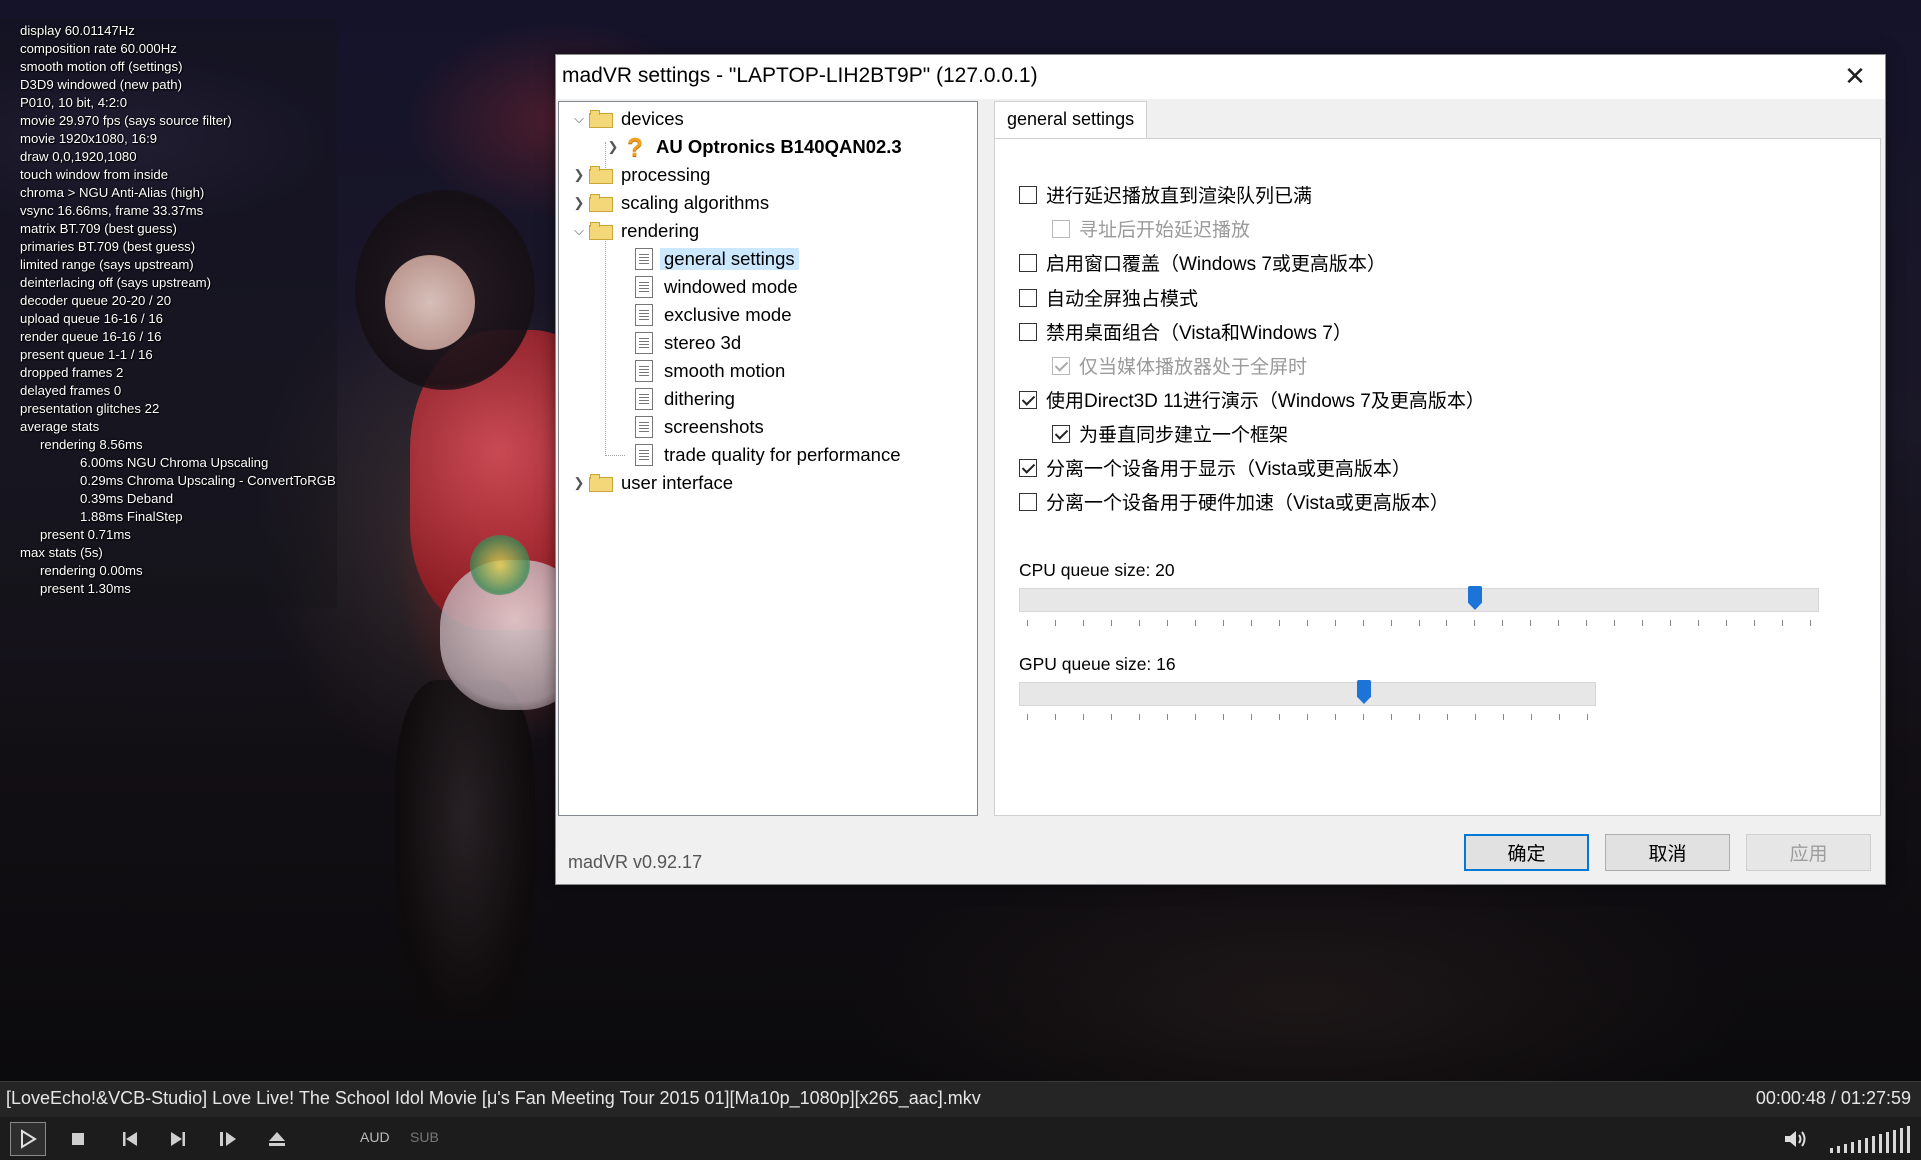 Image resolution: width=1921 pixels, height=1160 pixels. Describe the element at coordinates (1872, 1139) in the screenshot. I see `volume-slider` at that location.